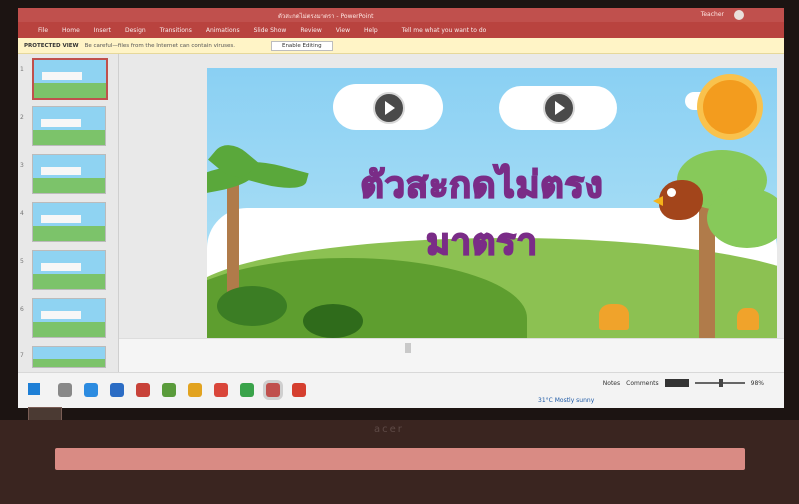 Image resolution: width=799 pixels, height=504 pixels. What do you see at coordinates (730, 107) in the screenshot?
I see `sun-icon` at bounding box center [730, 107].